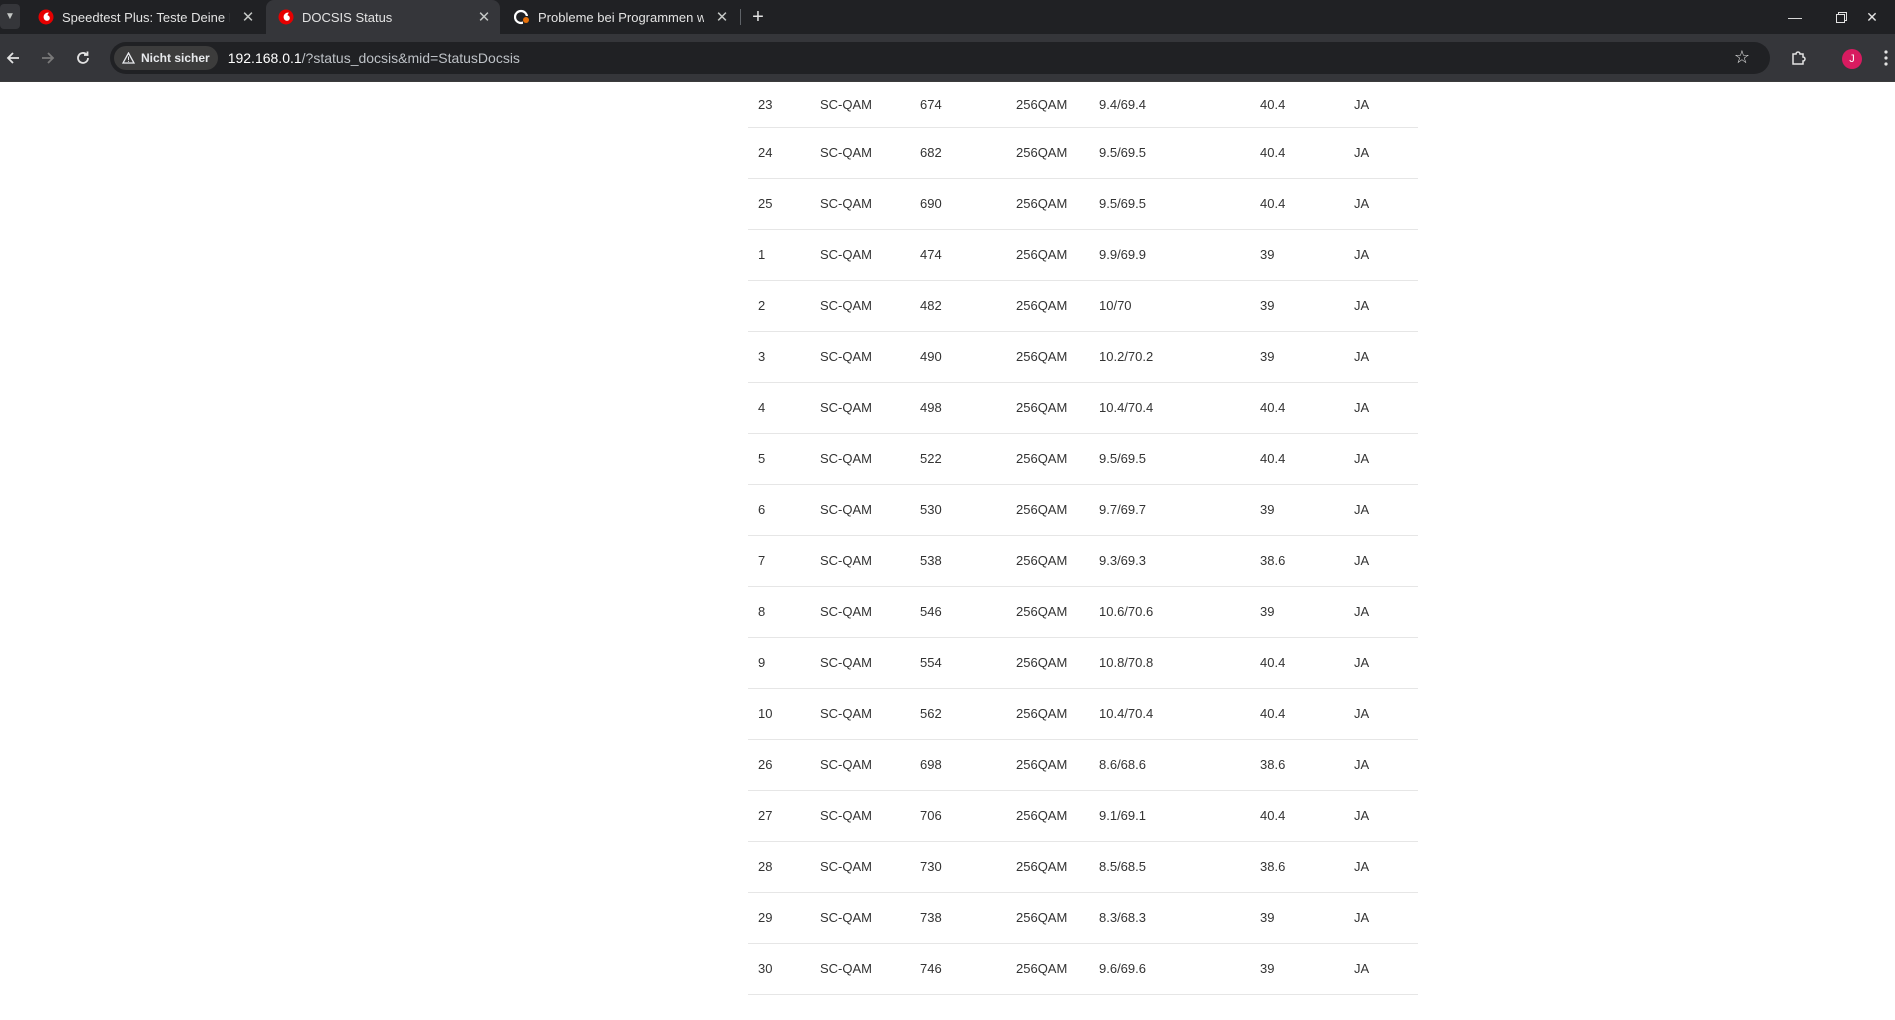  I want to click on minimize-button: —, so click(1795, 17).